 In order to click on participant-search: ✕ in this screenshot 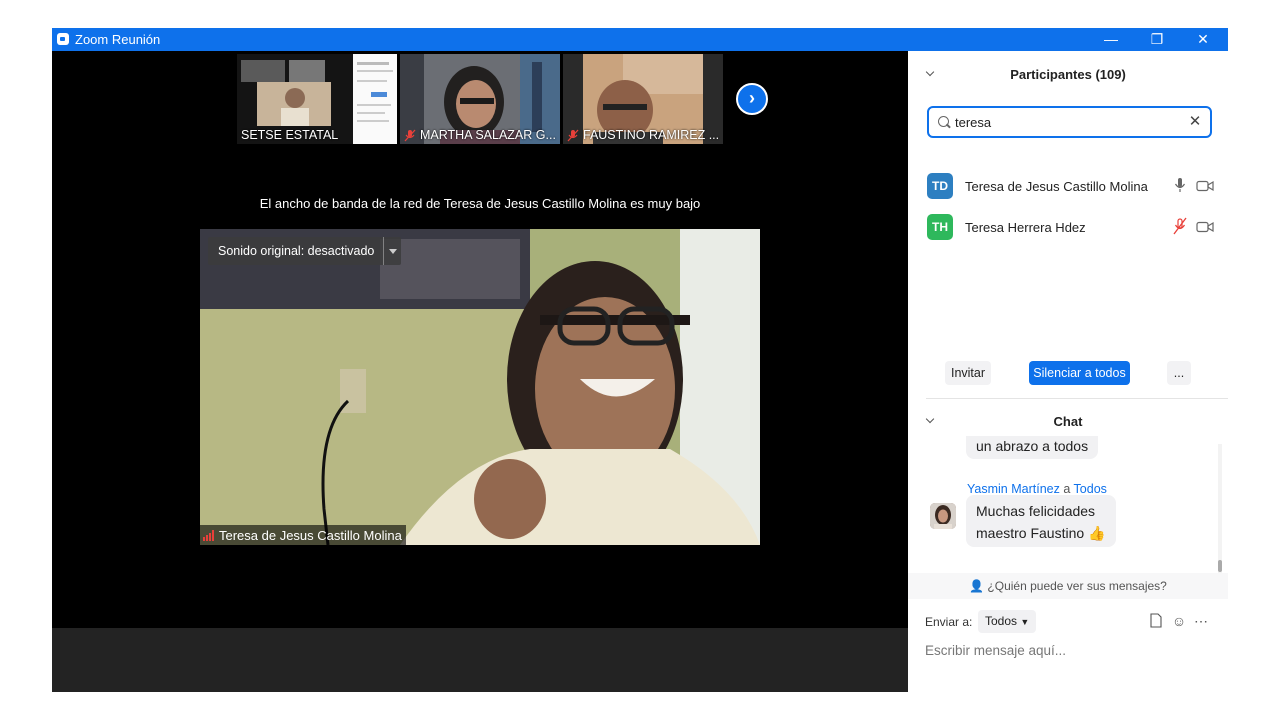, I will do `click(1069, 122)`.